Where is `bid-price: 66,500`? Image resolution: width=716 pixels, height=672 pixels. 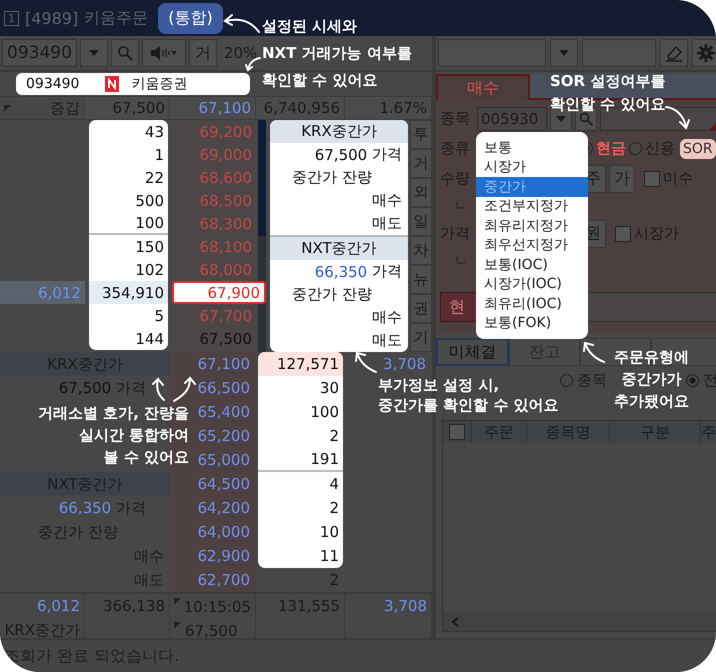
bid-price: 66,500 is located at coordinates (224, 388).